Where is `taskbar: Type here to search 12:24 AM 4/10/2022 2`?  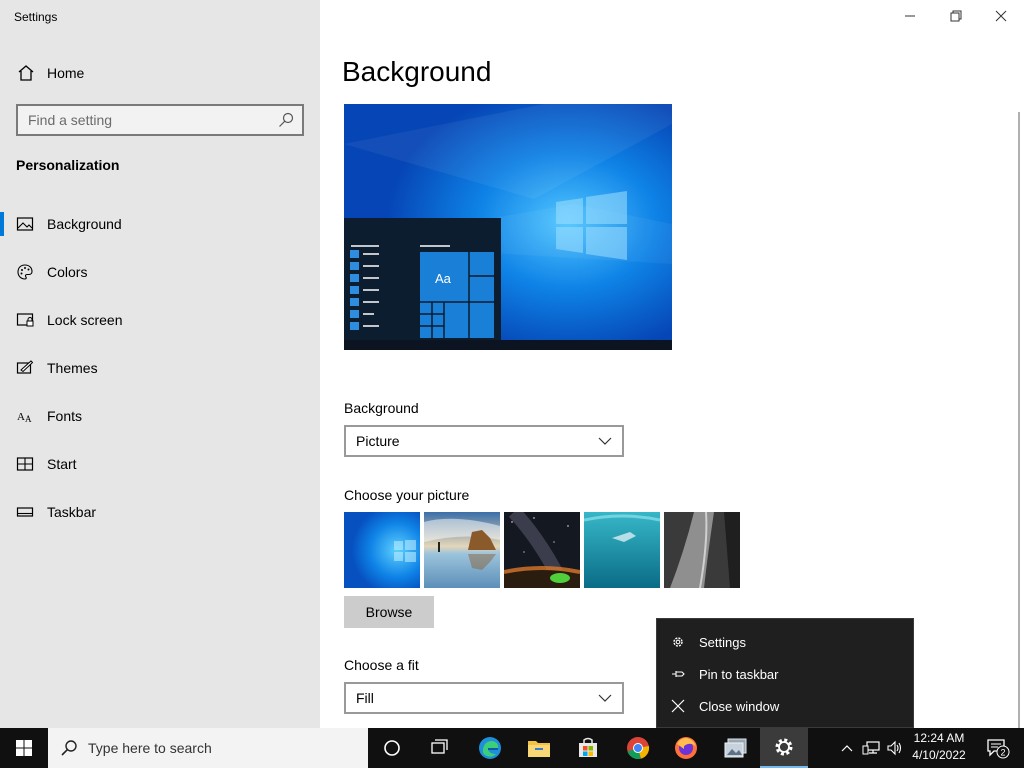
taskbar: Type here to search 12:24 AM 4/10/2022 2 is located at coordinates (512, 748).